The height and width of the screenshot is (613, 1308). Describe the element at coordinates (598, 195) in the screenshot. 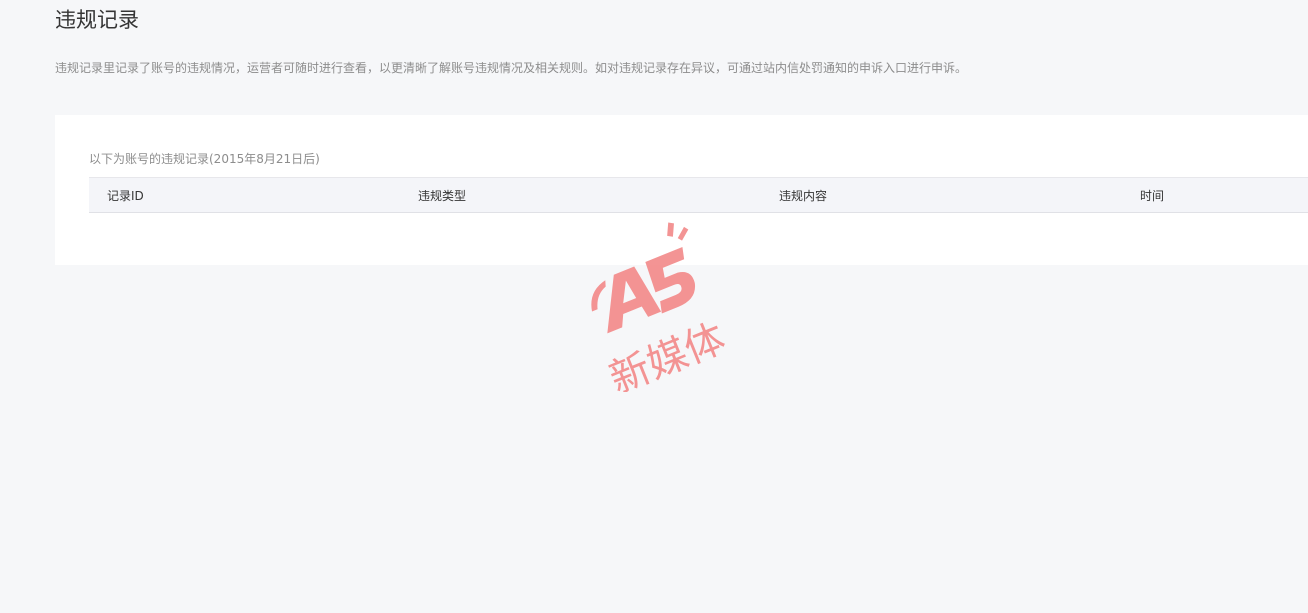

I see `column-header-violation-type: 违规类型` at that location.